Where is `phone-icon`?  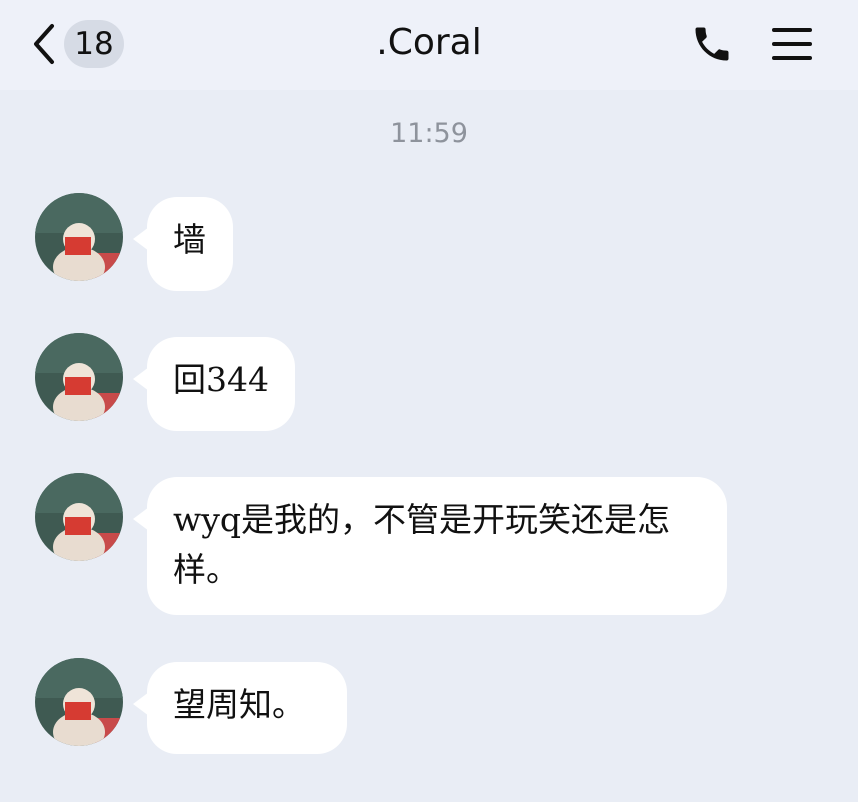 phone-icon is located at coordinates (712, 48).